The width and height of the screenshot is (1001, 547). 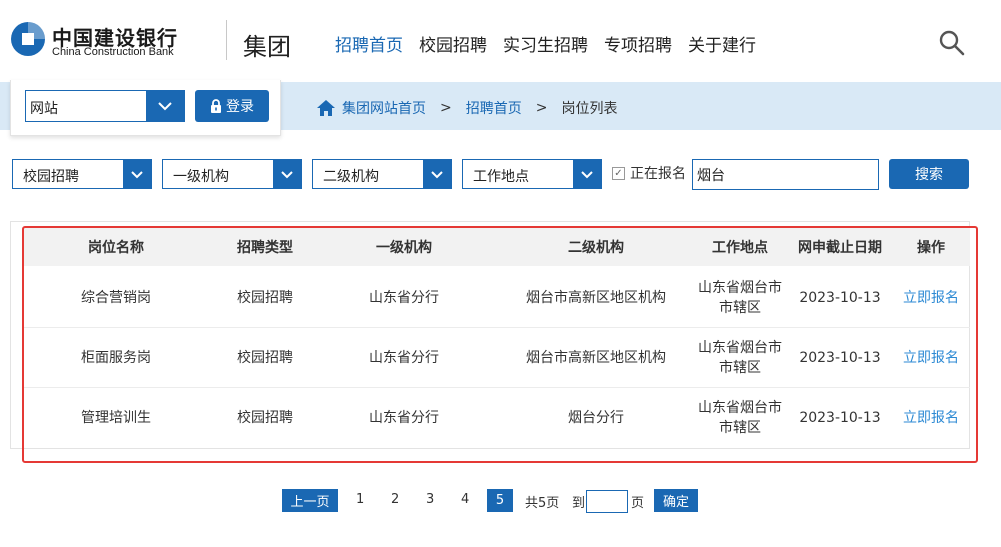 I want to click on header-job-name: 岗位名称, so click(x=116, y=248).